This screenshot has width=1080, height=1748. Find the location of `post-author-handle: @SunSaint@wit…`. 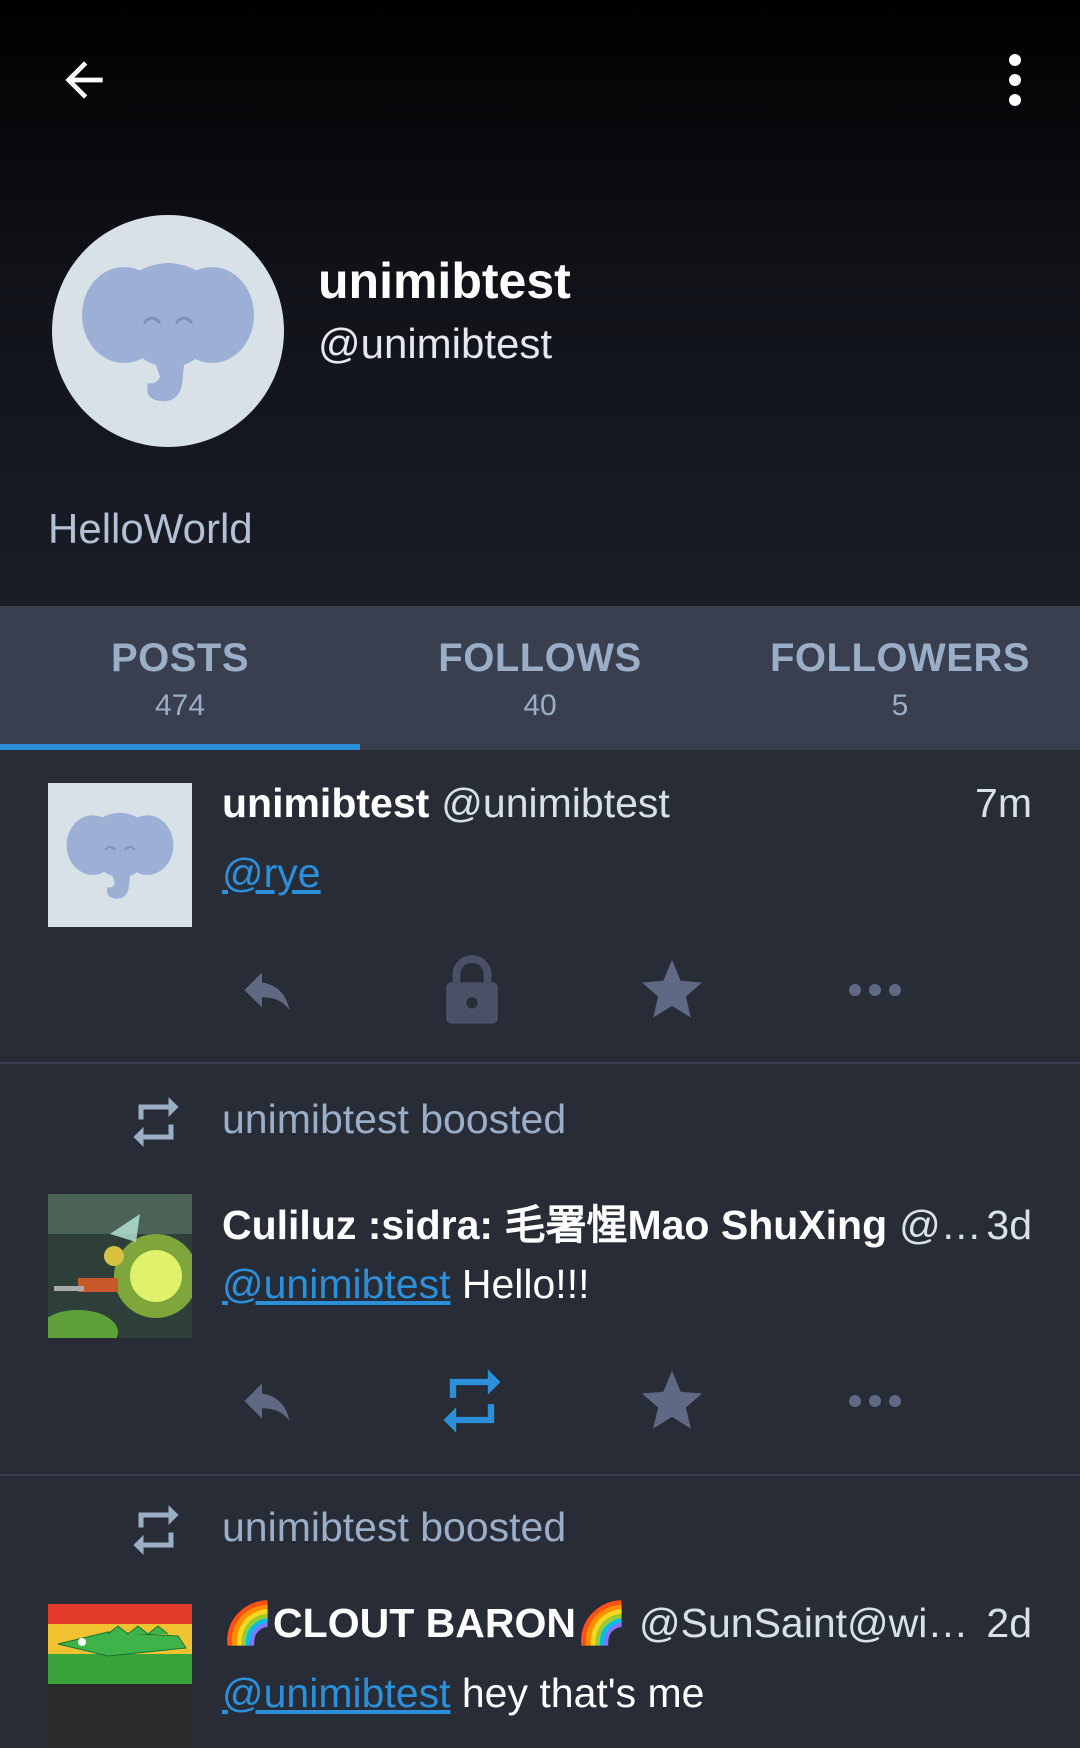

post-author-handle: @SunSaint@wit… is located at coordinates (808, 1623).